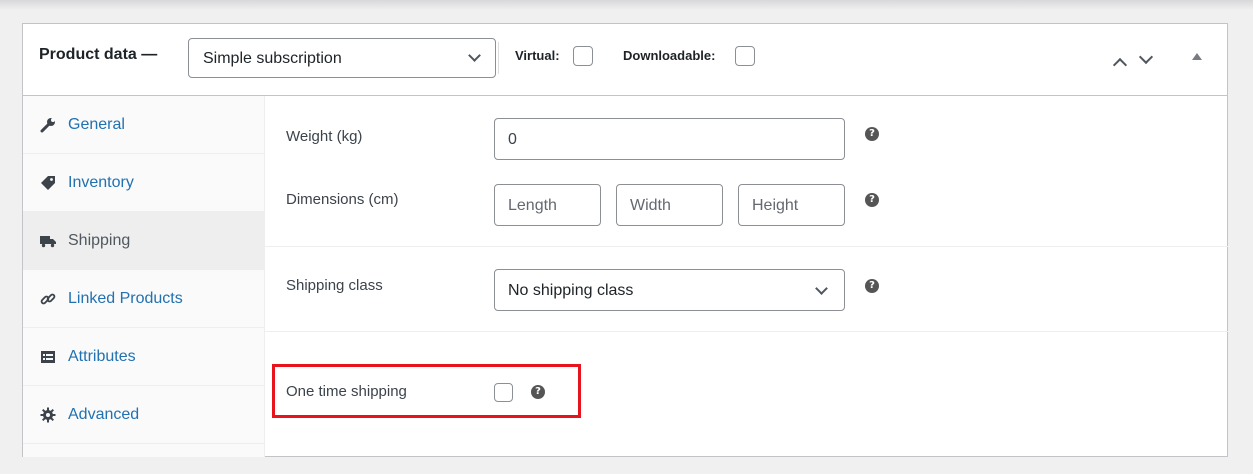 The height and width of the screenshot is (474, 1253). What do you see at coordinates (872, 286) in the screenshot?
I see `shipping-class-help-icon: ?` at bounding box center [872, 286].